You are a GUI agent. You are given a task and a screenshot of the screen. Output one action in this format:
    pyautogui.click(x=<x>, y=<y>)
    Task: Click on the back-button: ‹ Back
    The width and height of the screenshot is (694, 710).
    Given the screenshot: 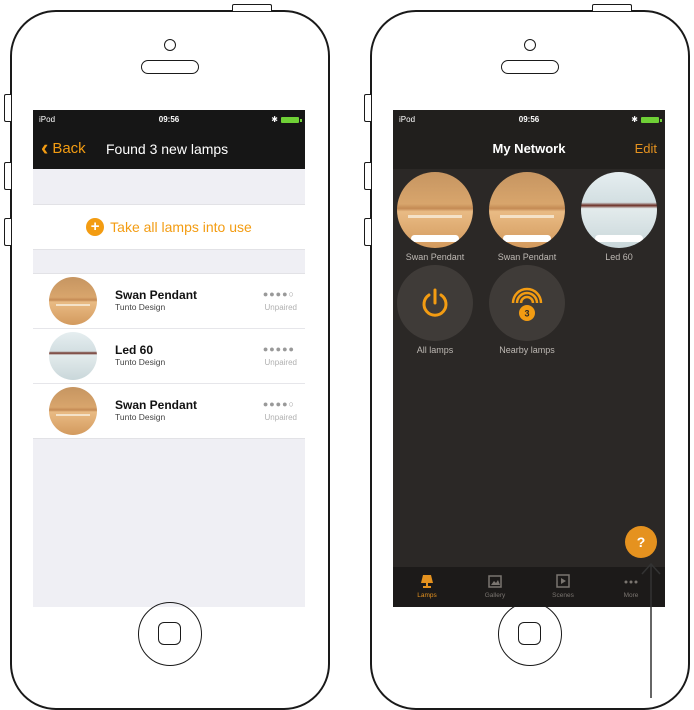 What is the action you would take?
    pyautogui.click(x=63, y=147)
    